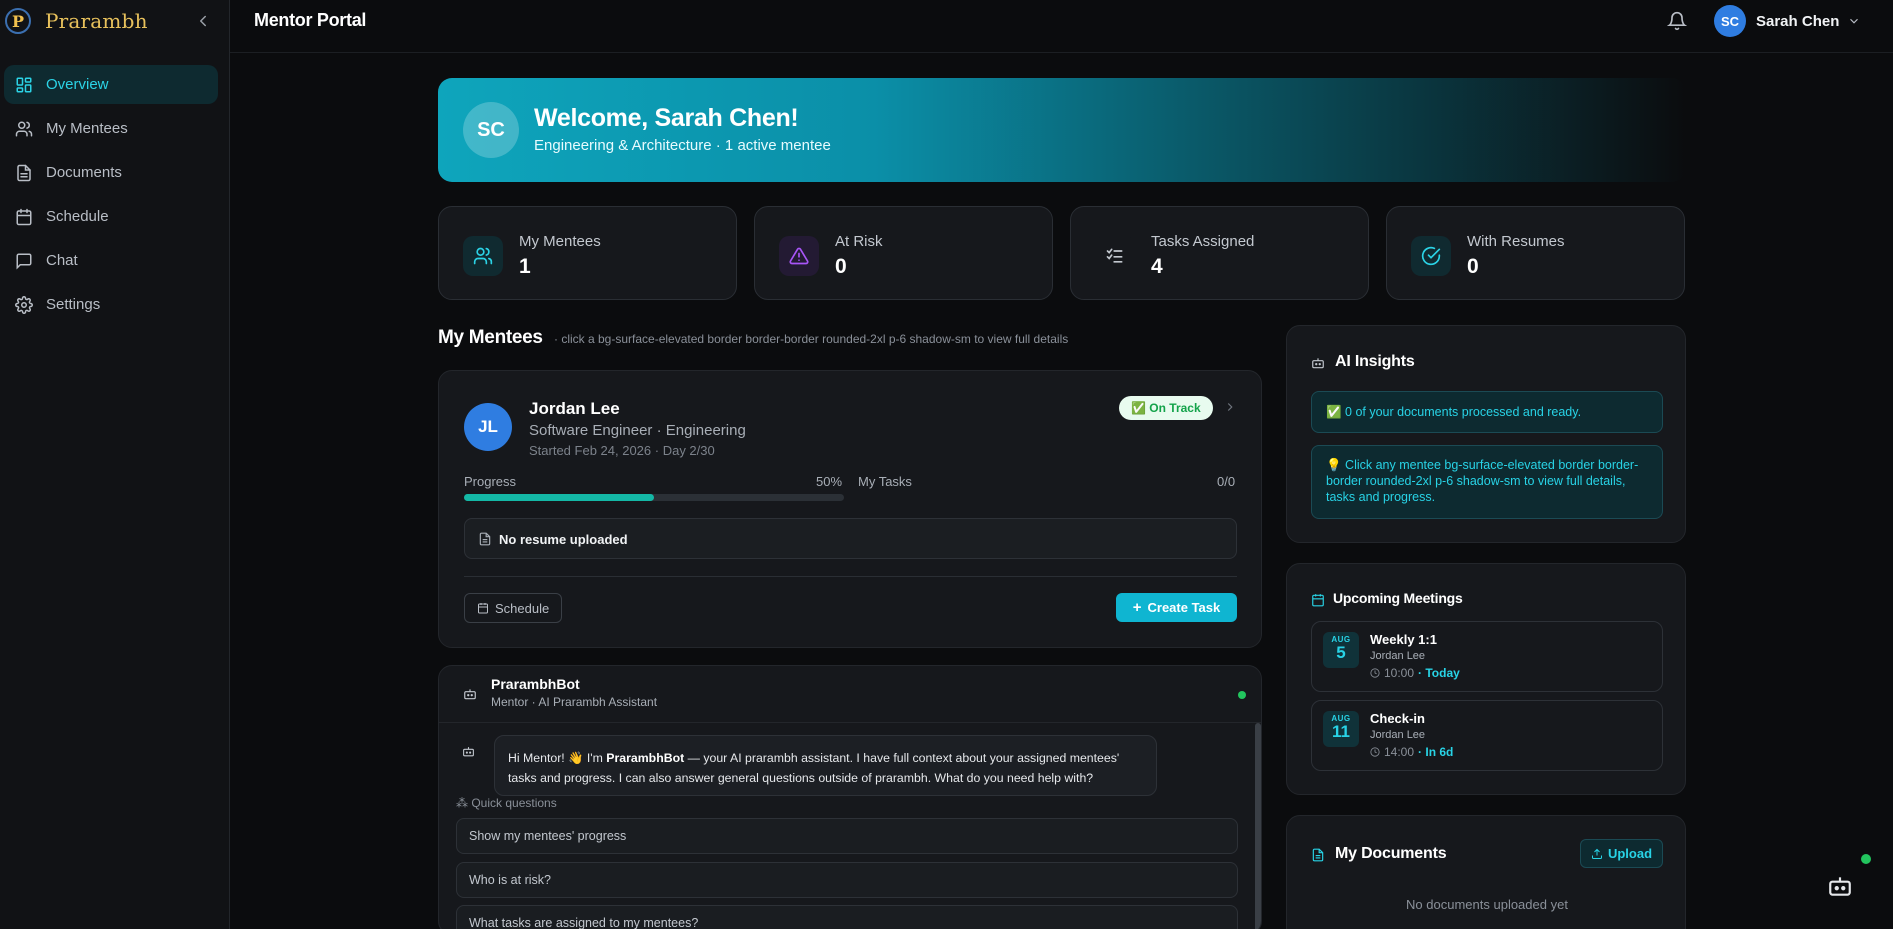  Describe the element at coordinates (490, 337) in the screenshot. I see `section-title: My Mentees` at that location.